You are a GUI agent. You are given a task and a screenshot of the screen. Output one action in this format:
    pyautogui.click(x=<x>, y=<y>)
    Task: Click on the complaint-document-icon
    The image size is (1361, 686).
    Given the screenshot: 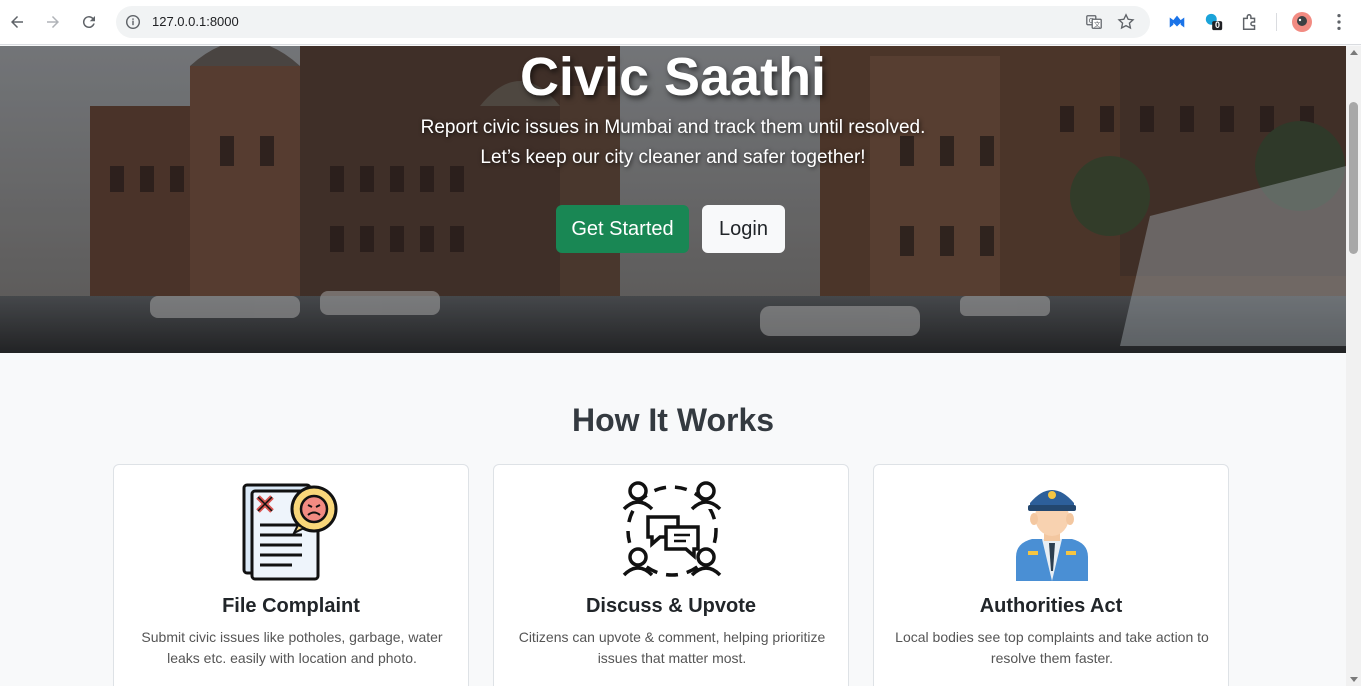 What is the action you would take?
    pyautogui.click(x=292, y=531)
    